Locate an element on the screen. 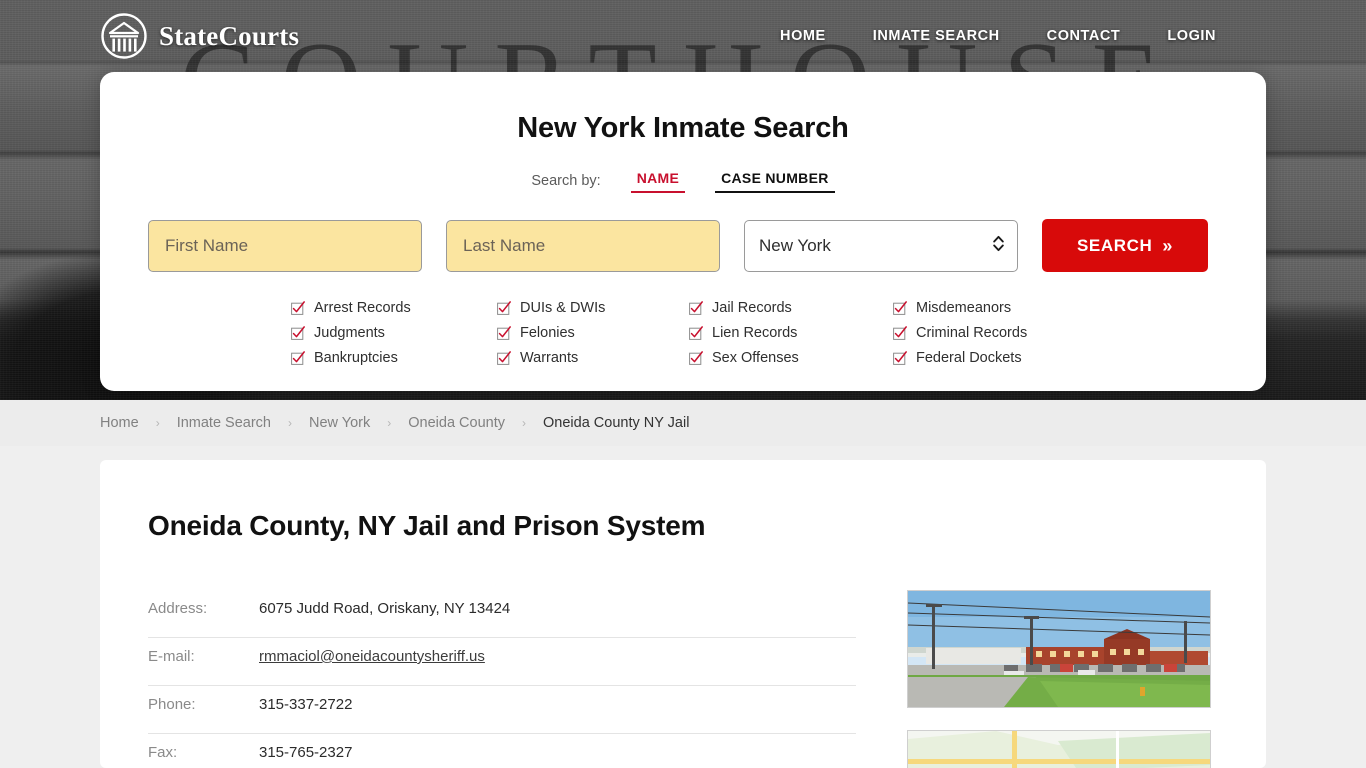  nav-inmate-search: INMATE SEARCH is located at coordinates (936, 36).